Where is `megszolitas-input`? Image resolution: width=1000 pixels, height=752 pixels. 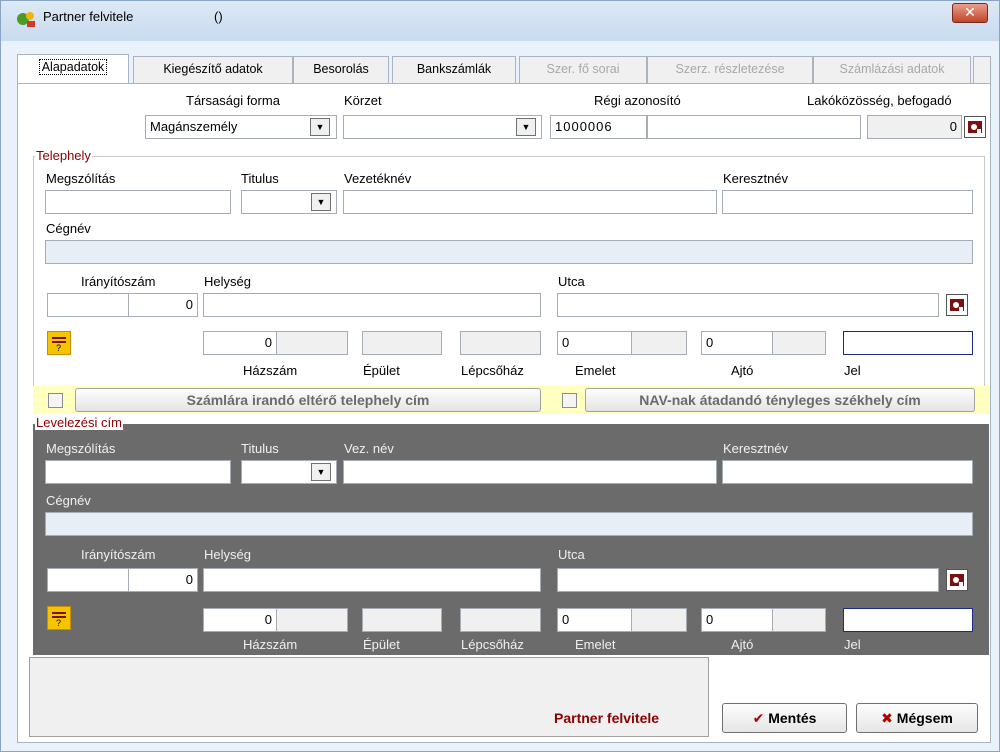 megszolitas-input is located at coordinates (138, 202).